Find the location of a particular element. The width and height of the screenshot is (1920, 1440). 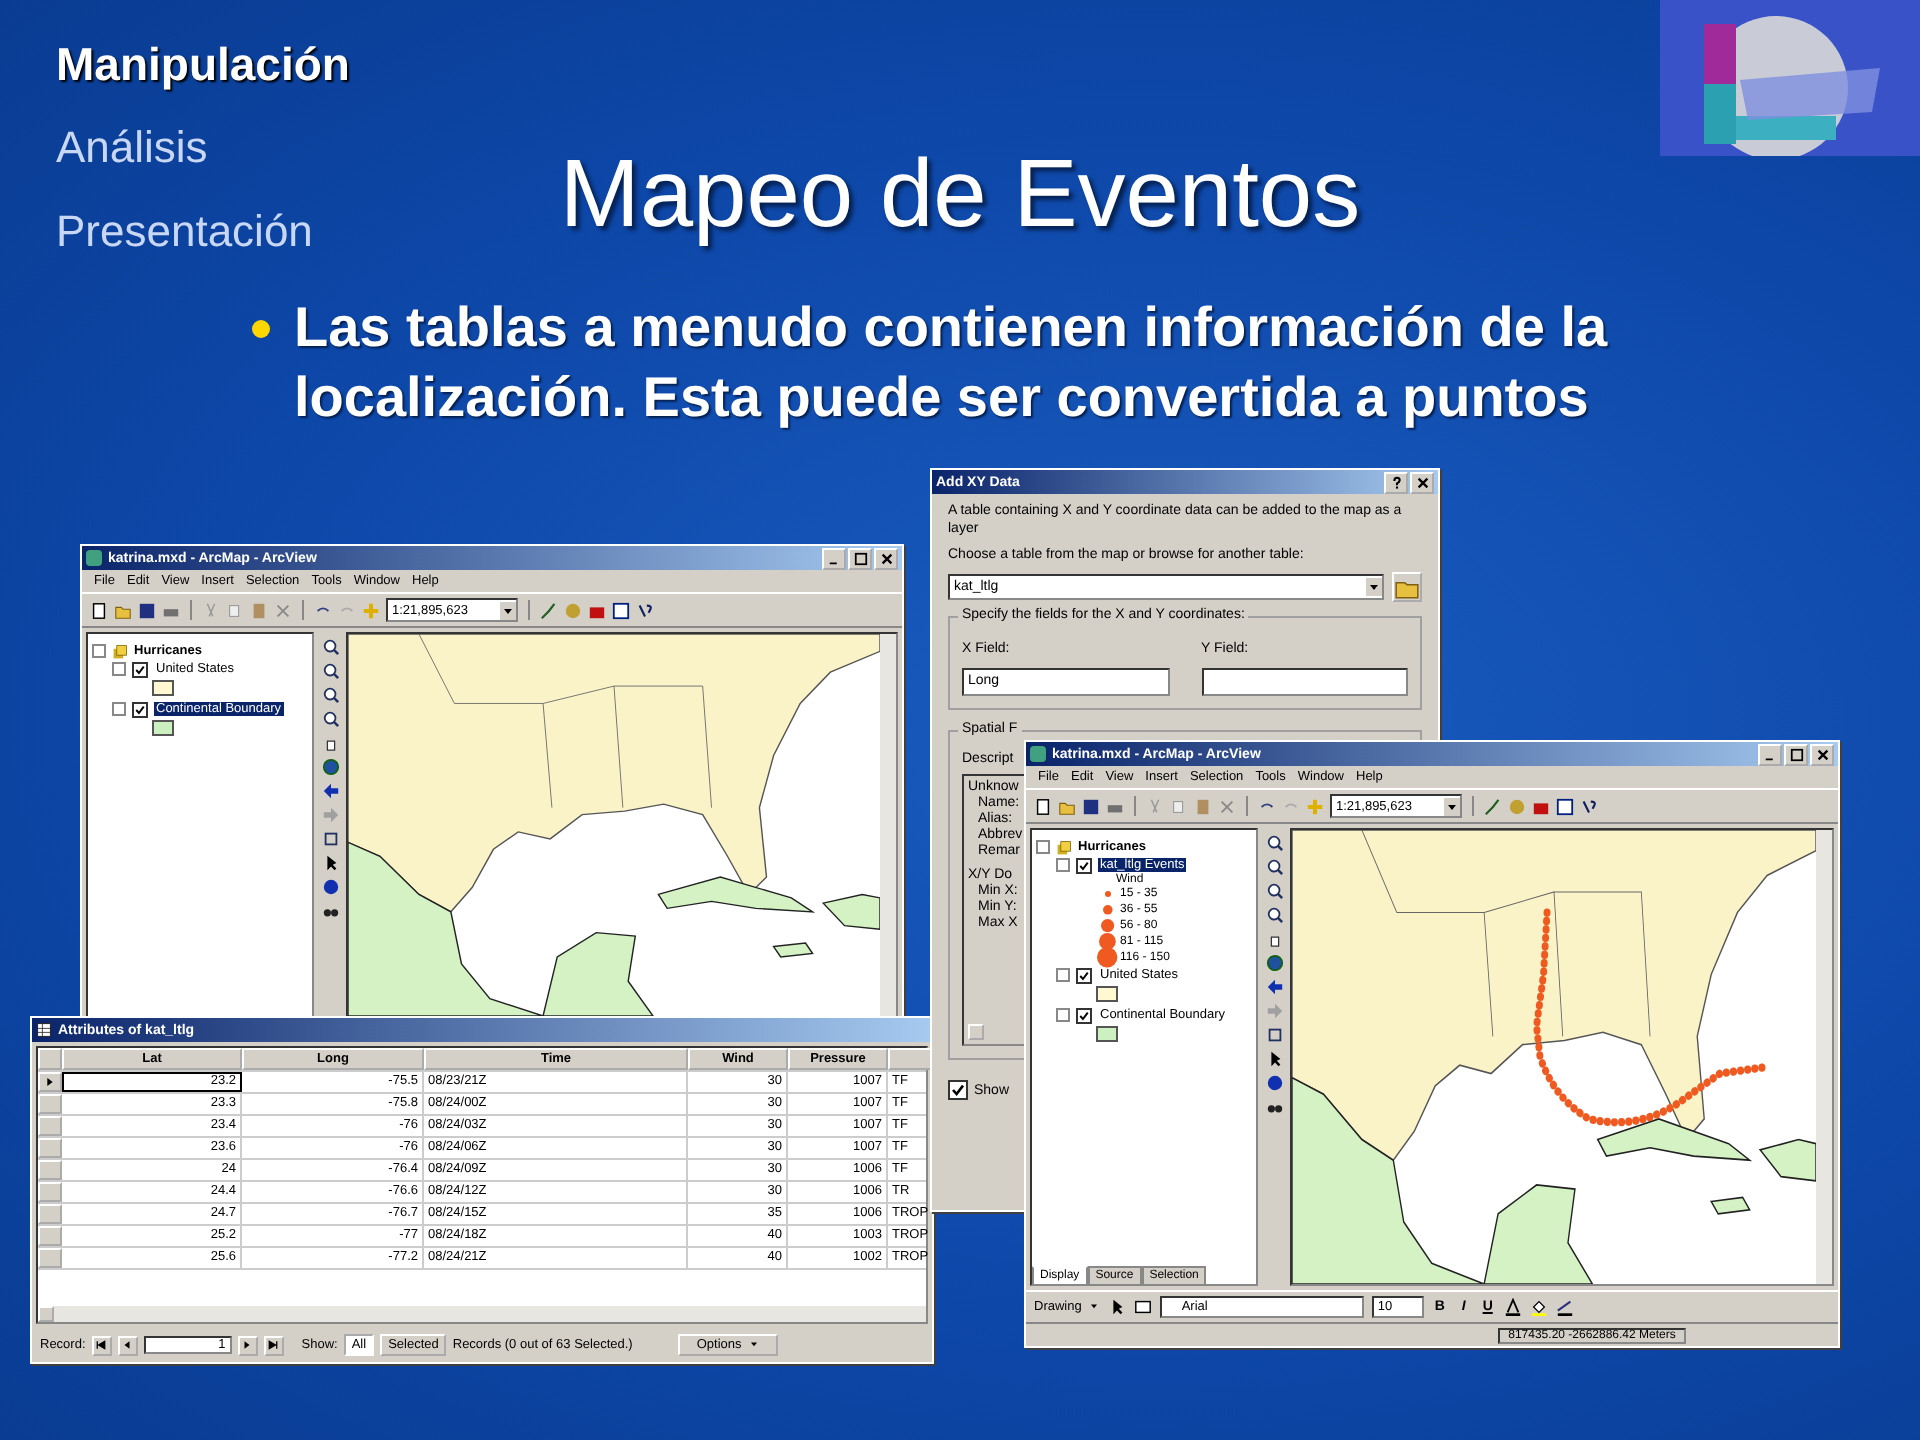

previous-record-button is located at coordinates (127, 1345).